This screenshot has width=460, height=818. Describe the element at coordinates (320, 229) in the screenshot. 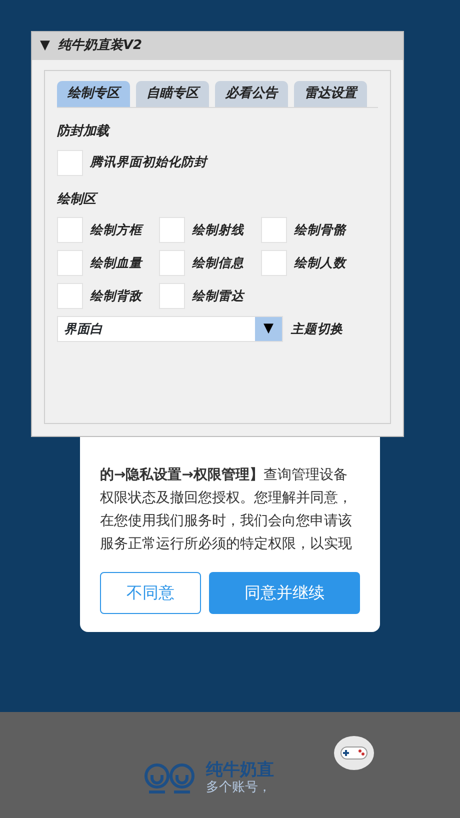

I see `checkbox-label: 绘制骨骼` at that location.